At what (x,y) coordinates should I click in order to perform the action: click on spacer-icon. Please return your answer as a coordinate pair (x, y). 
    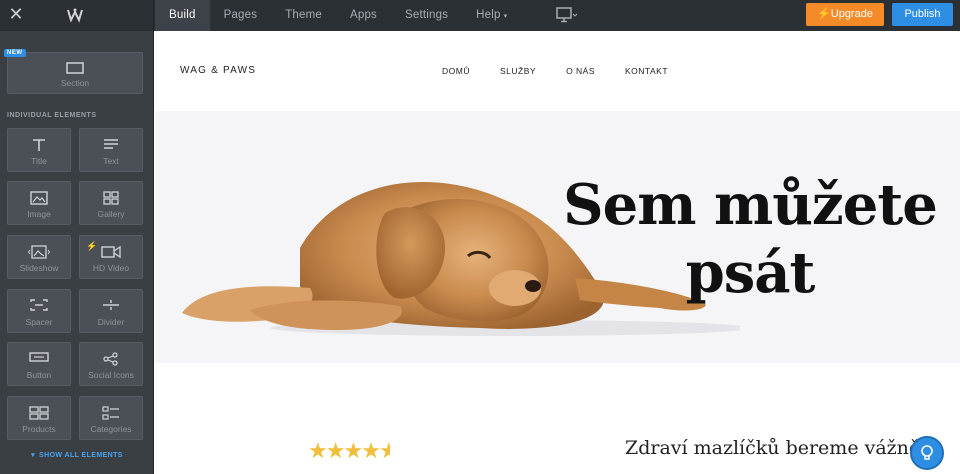
    Looking at the image, I should click on (39, 305).